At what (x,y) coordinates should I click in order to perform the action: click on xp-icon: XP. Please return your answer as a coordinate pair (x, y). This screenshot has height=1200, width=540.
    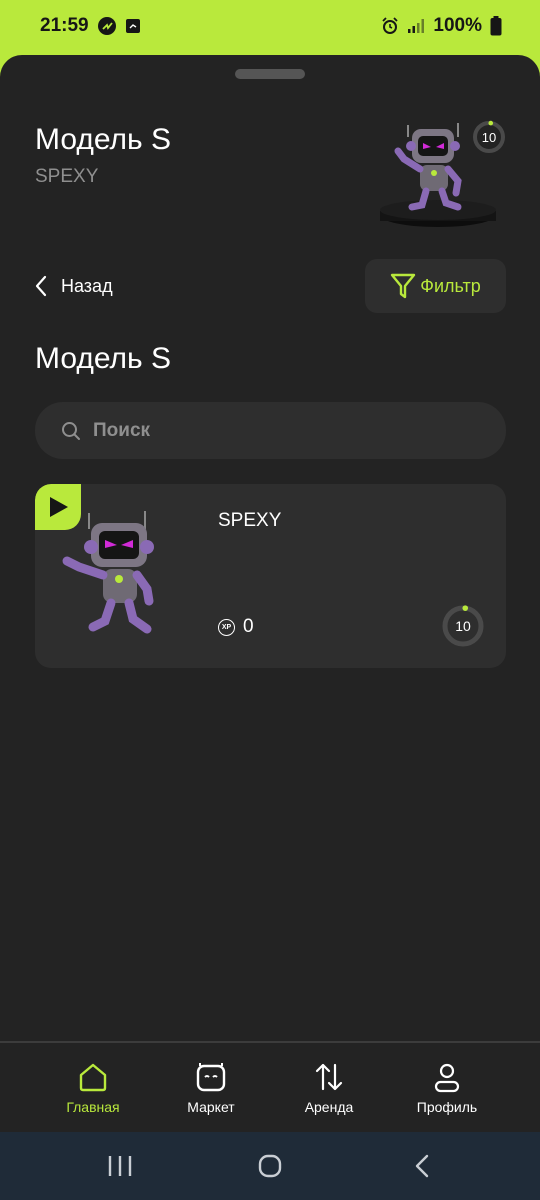
    Looking at the image, I should click on (226, 627).